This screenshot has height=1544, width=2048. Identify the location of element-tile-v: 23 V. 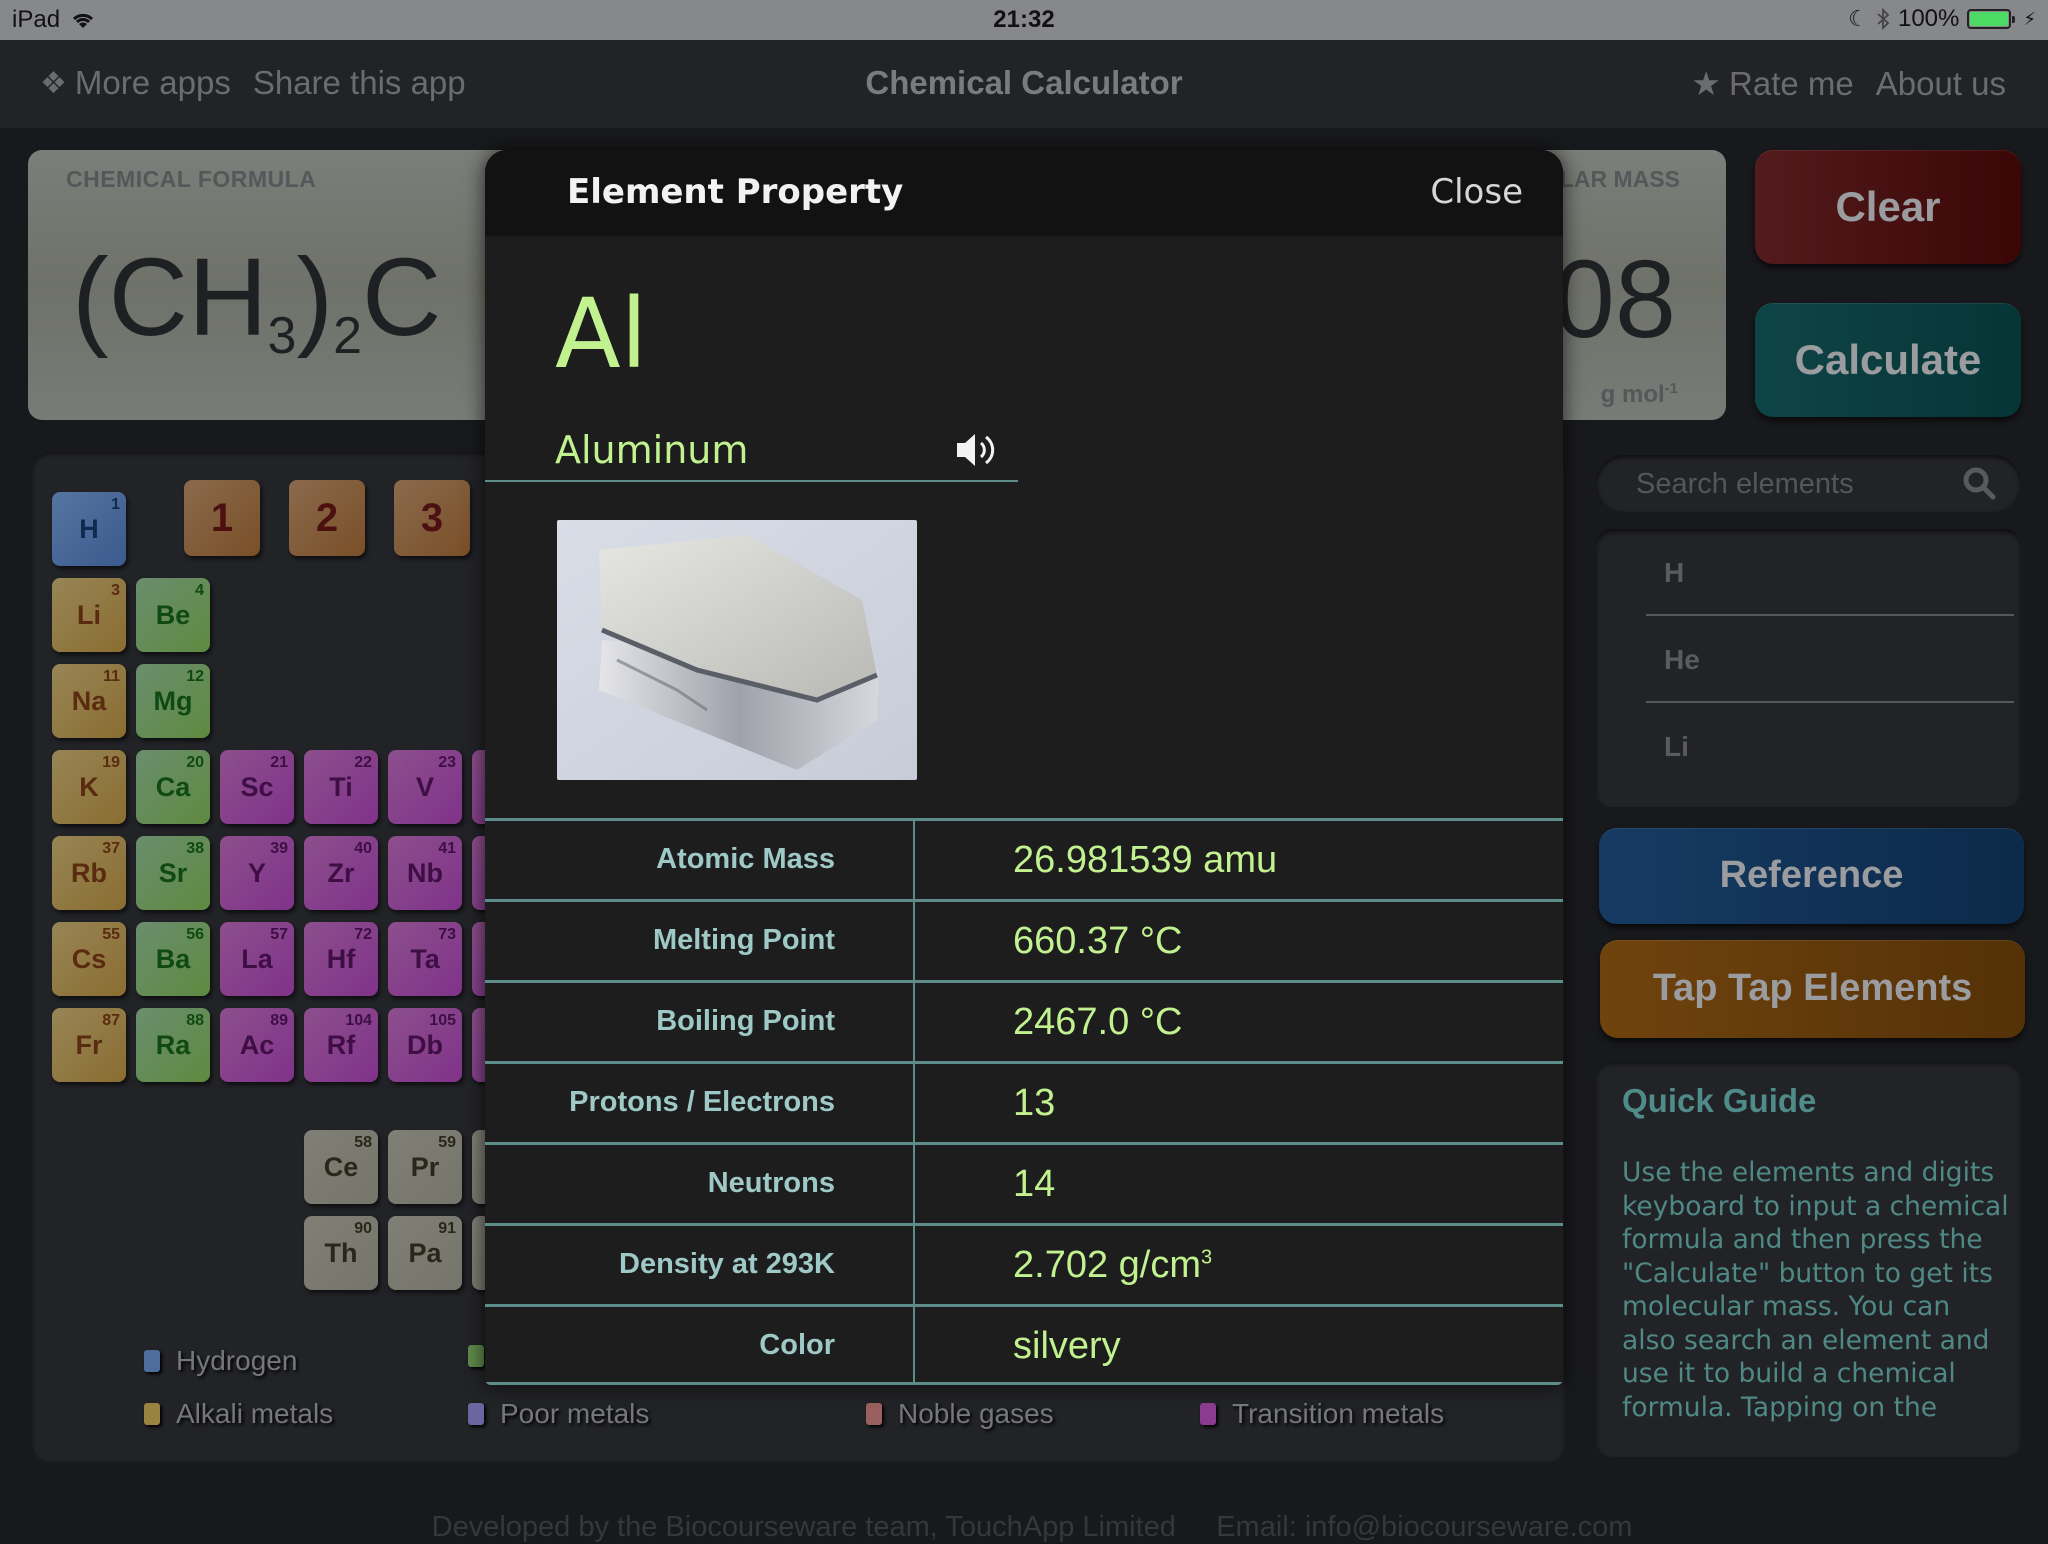
(425, 787).